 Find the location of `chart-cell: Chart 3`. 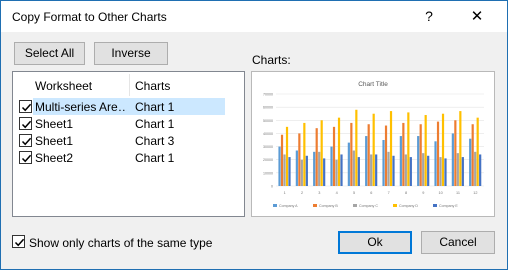

chart-cell: Chart 3 is located at coordinates (155, 141).